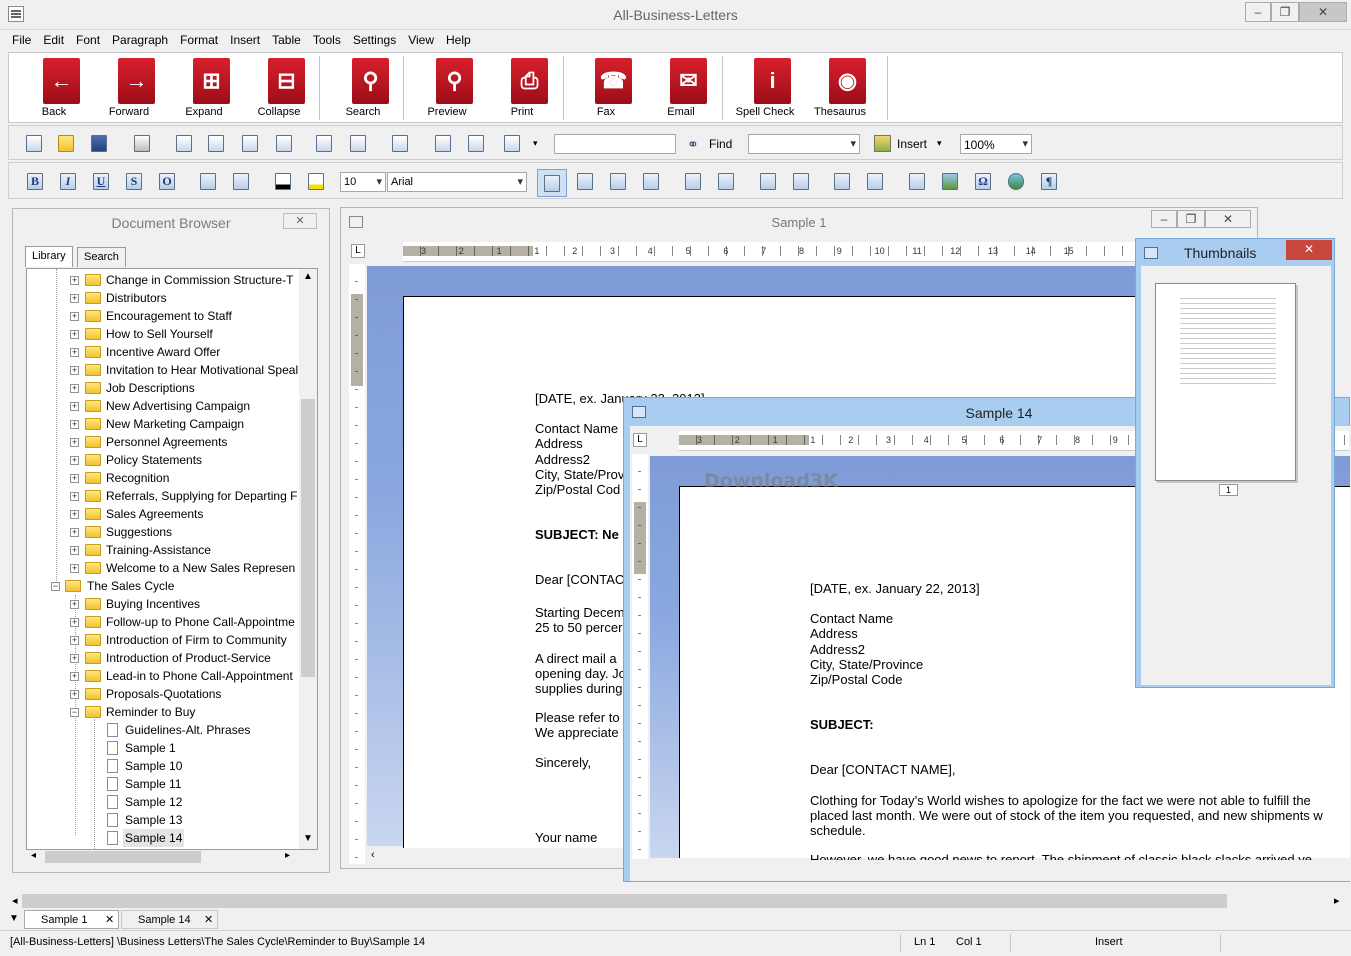 The image size is (1351, 956). Describe the element at coordinates (874, 181) in the screenshot. I see `increase-indent-button` at that location.